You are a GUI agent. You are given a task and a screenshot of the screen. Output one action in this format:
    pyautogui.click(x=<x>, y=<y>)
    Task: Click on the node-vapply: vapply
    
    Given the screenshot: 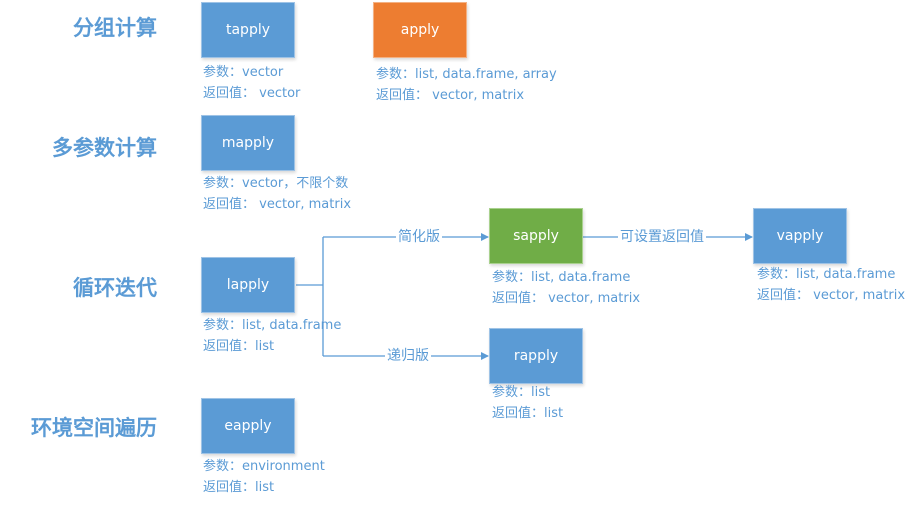 What is the action you would take?
    pyautogui.click(x=800, y=236)
    